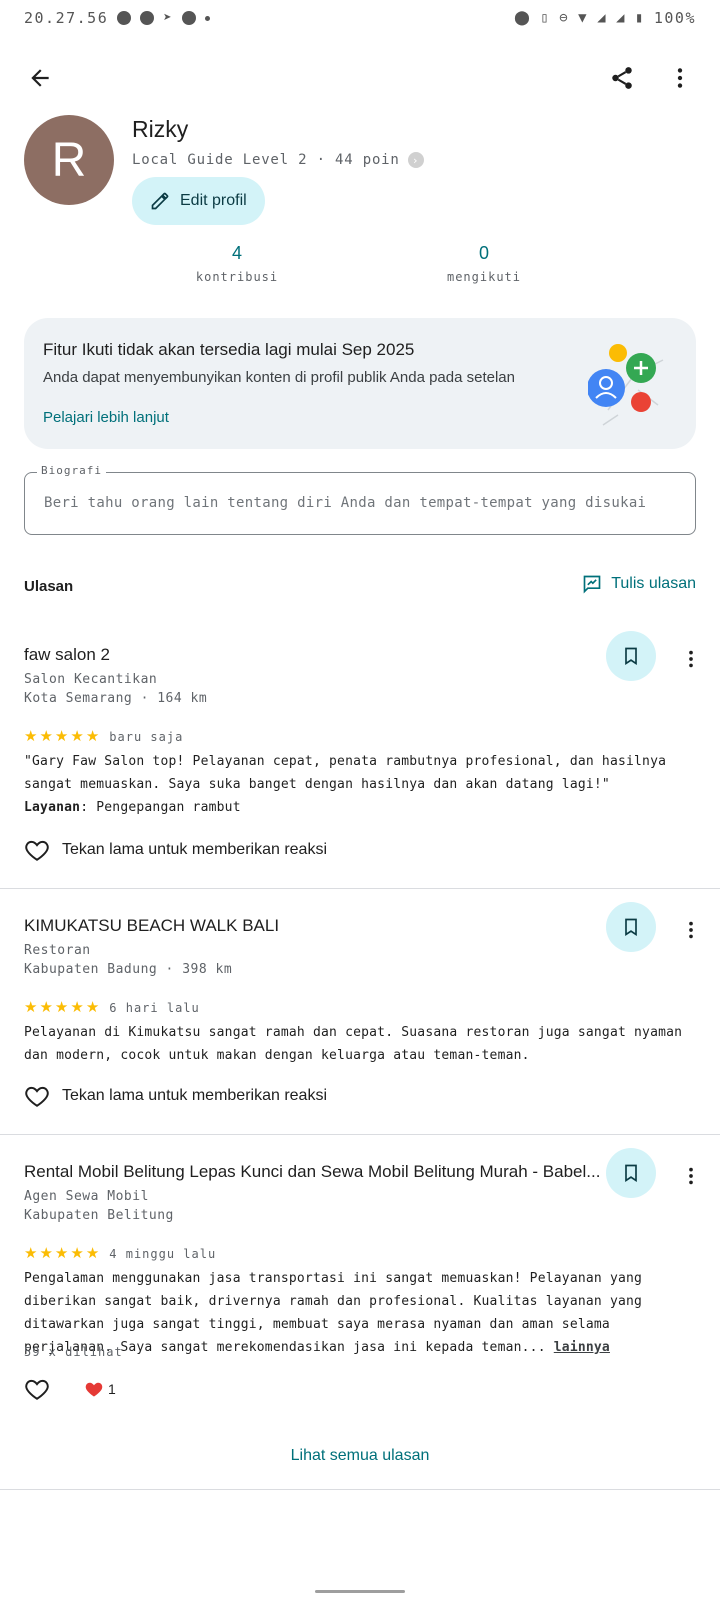 This screenshot has height=1600, width=720. I want to click on stat-value: 0, so click(483, 253).